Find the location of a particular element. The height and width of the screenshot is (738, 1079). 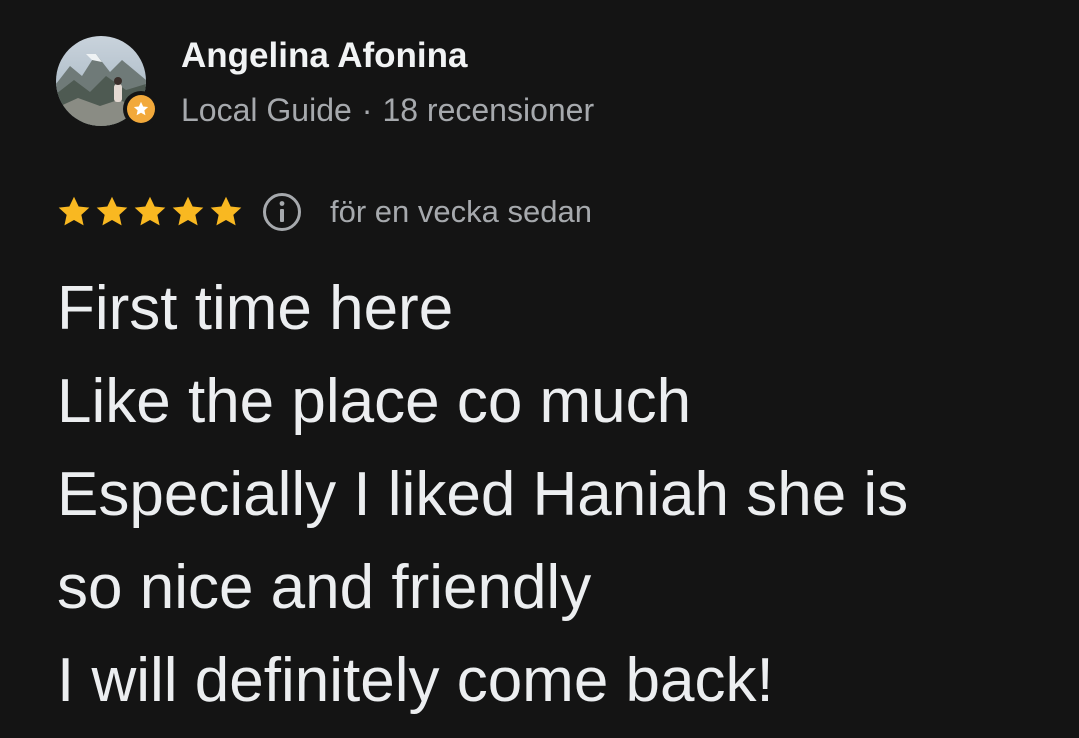

local-guide-star-icon is located at coordinates (141, 109).